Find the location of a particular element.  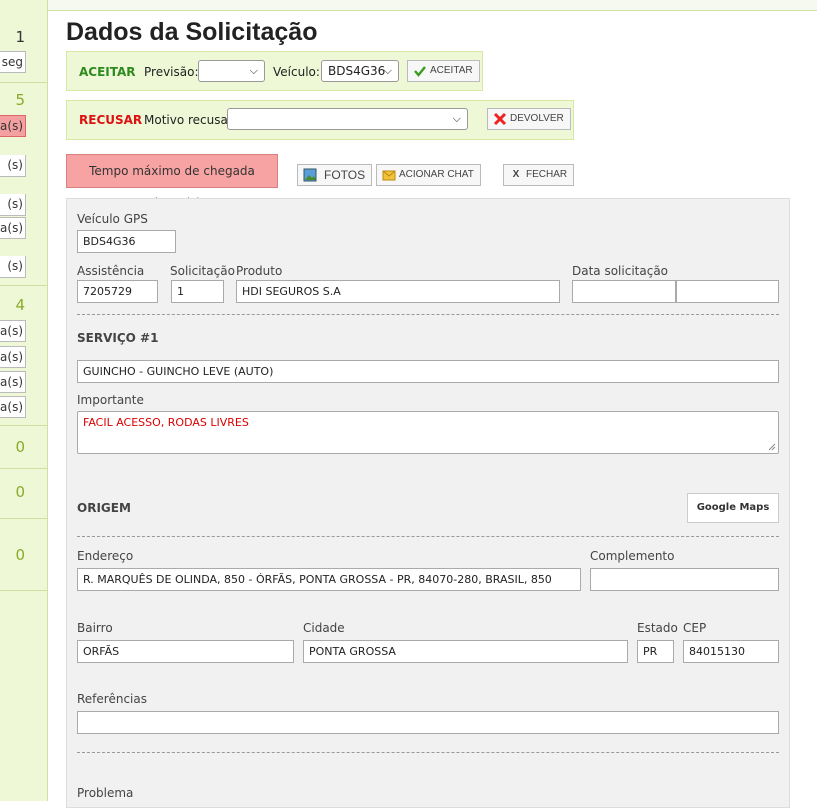

zip-field: 84015130 is located at coordinates (731, 651).